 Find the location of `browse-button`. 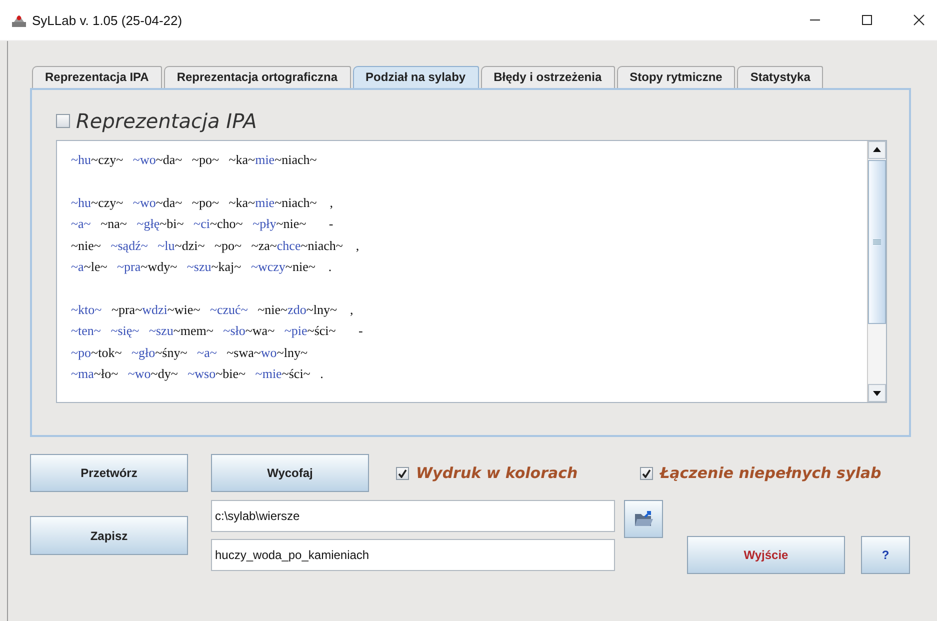

browse-button is located at coordinates (643, 519).